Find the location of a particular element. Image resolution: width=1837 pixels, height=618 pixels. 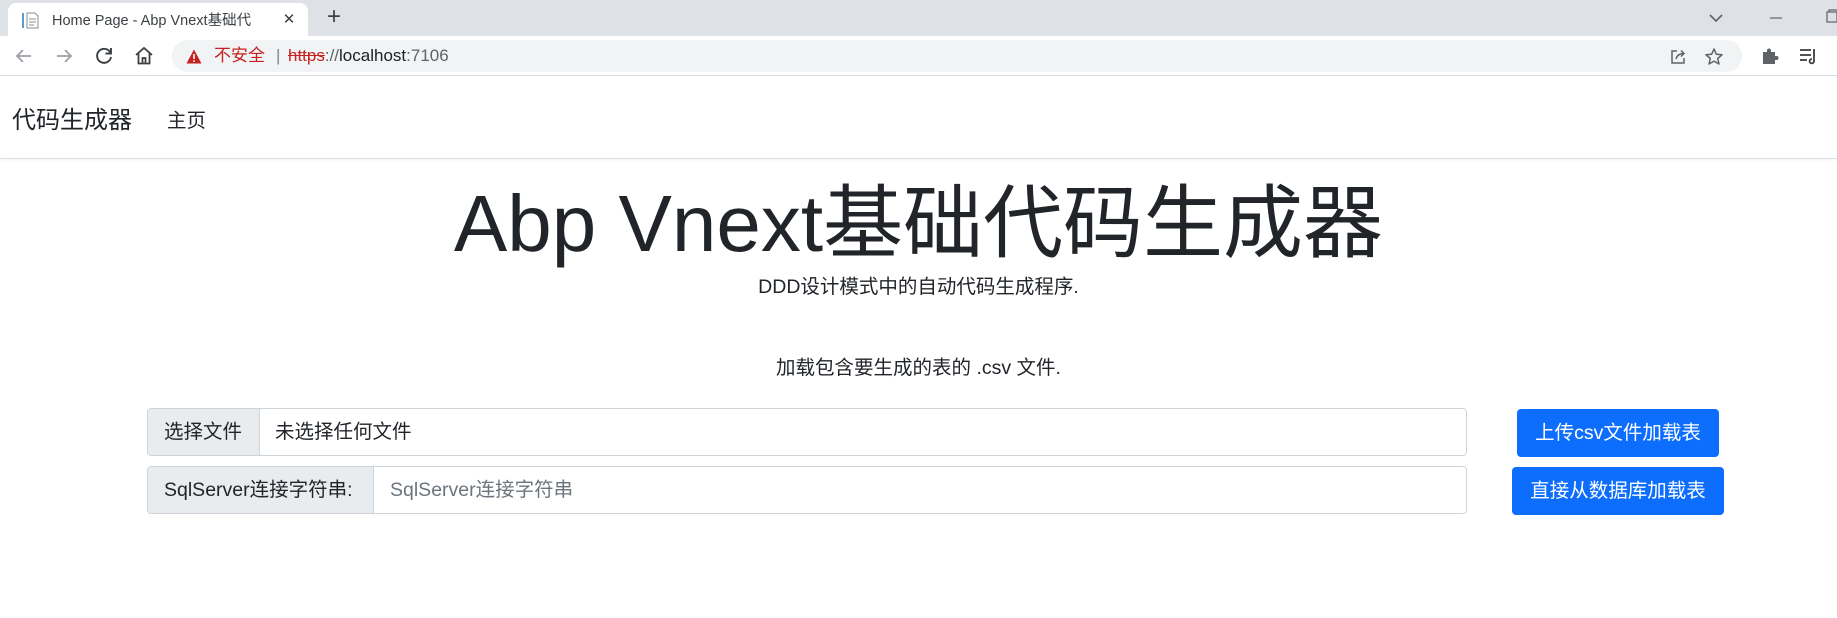

upload-csv-button: 上传csv文件加载表 is located at coordinates (1618, 433).